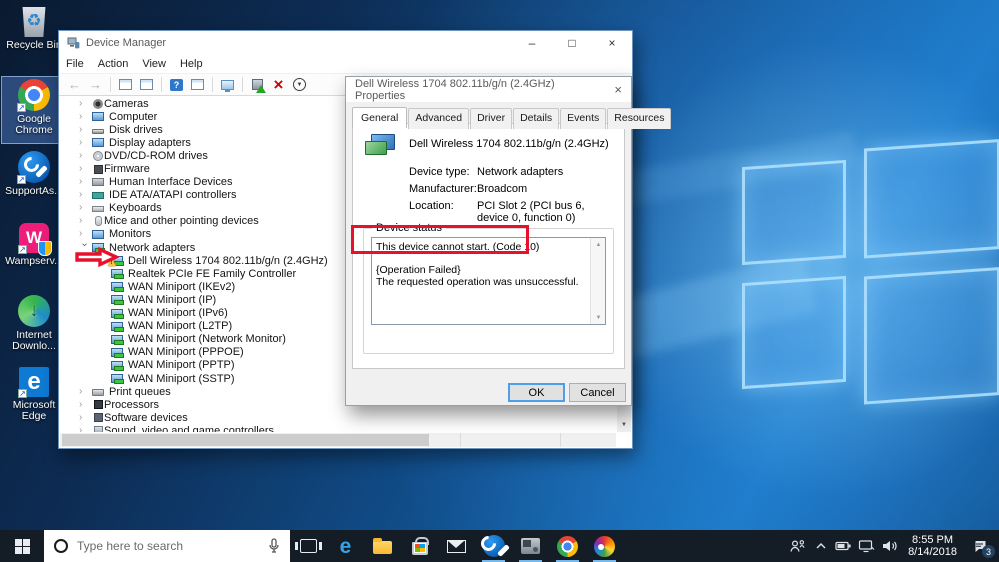 The width and height of the screenshot is (999, 562). I want to click on minimize-button: –, so click(532, 43).